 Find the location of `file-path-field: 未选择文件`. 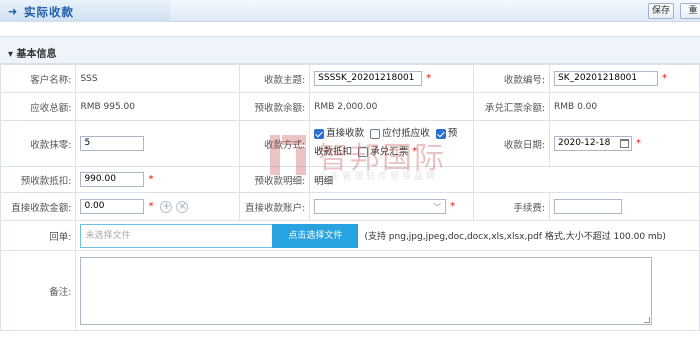

file-path-field: 未选择文件 is located at coordinates (178, 235).